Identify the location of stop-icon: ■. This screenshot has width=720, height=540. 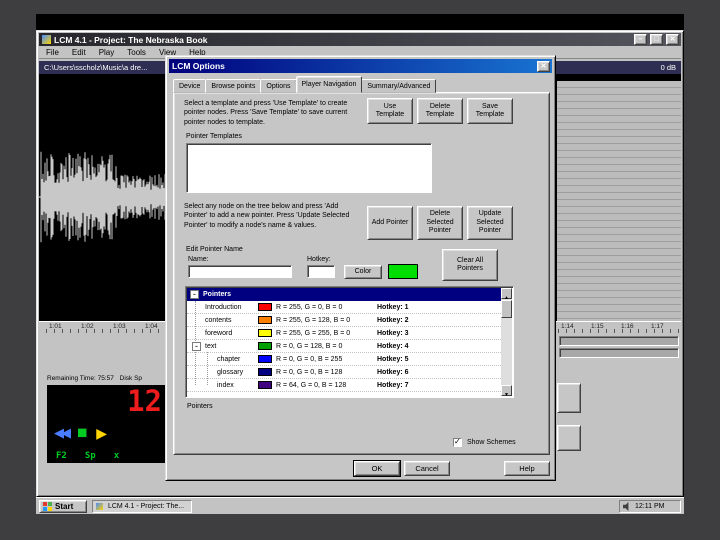
(82, 433).